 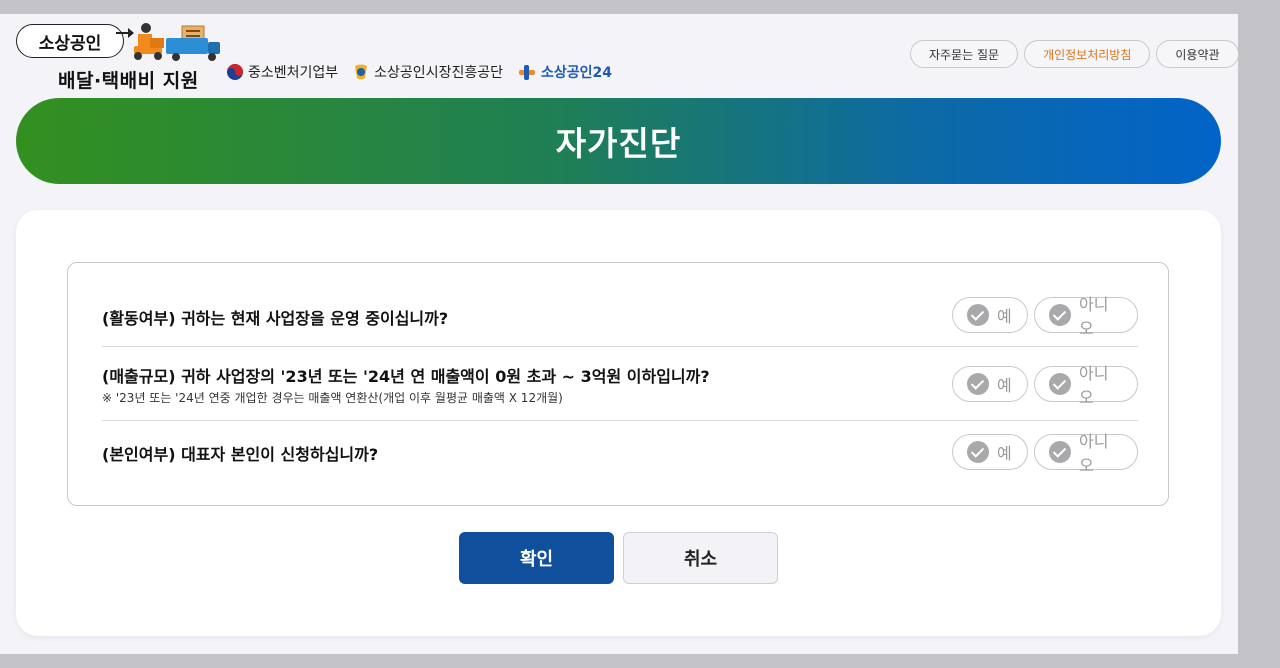 I want to click on org-semas: 소상공인시장진흥공단, so click(x=427, y=72).